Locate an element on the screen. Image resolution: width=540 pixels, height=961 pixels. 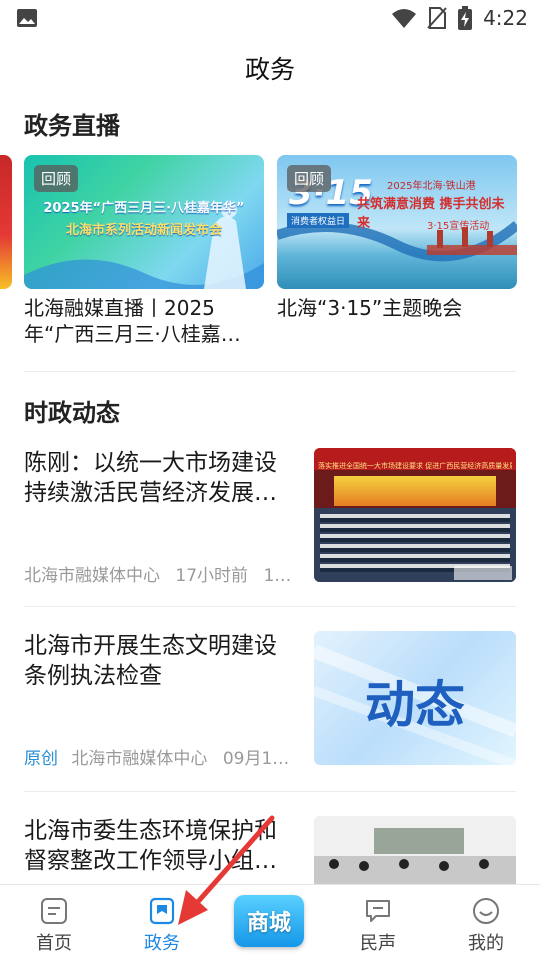
tab-home: 首页 is located at coordinates (54, 923).